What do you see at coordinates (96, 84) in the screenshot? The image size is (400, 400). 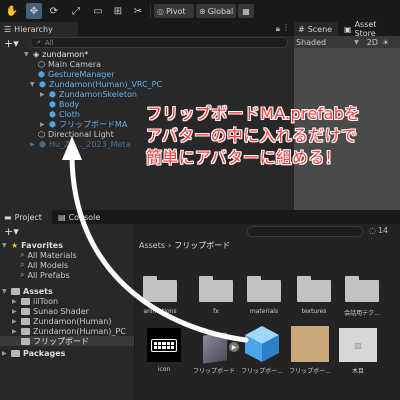 I see `hierarchy-item-zundamon-vrc: ▼ ⬢ Zundamon(Human)_VRC_PC` at bounding box center [96, 84].